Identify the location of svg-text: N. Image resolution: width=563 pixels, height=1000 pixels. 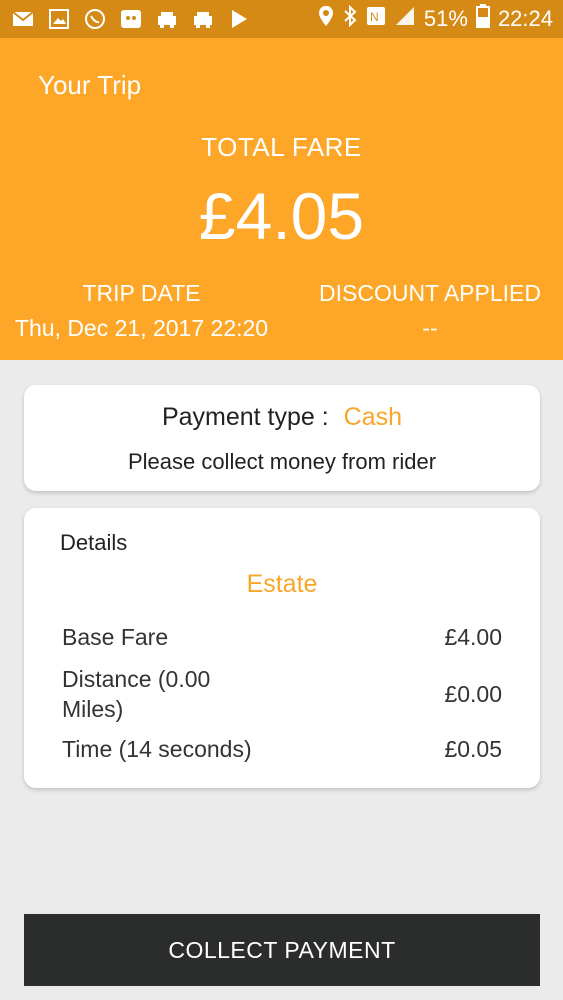
(374, 17).